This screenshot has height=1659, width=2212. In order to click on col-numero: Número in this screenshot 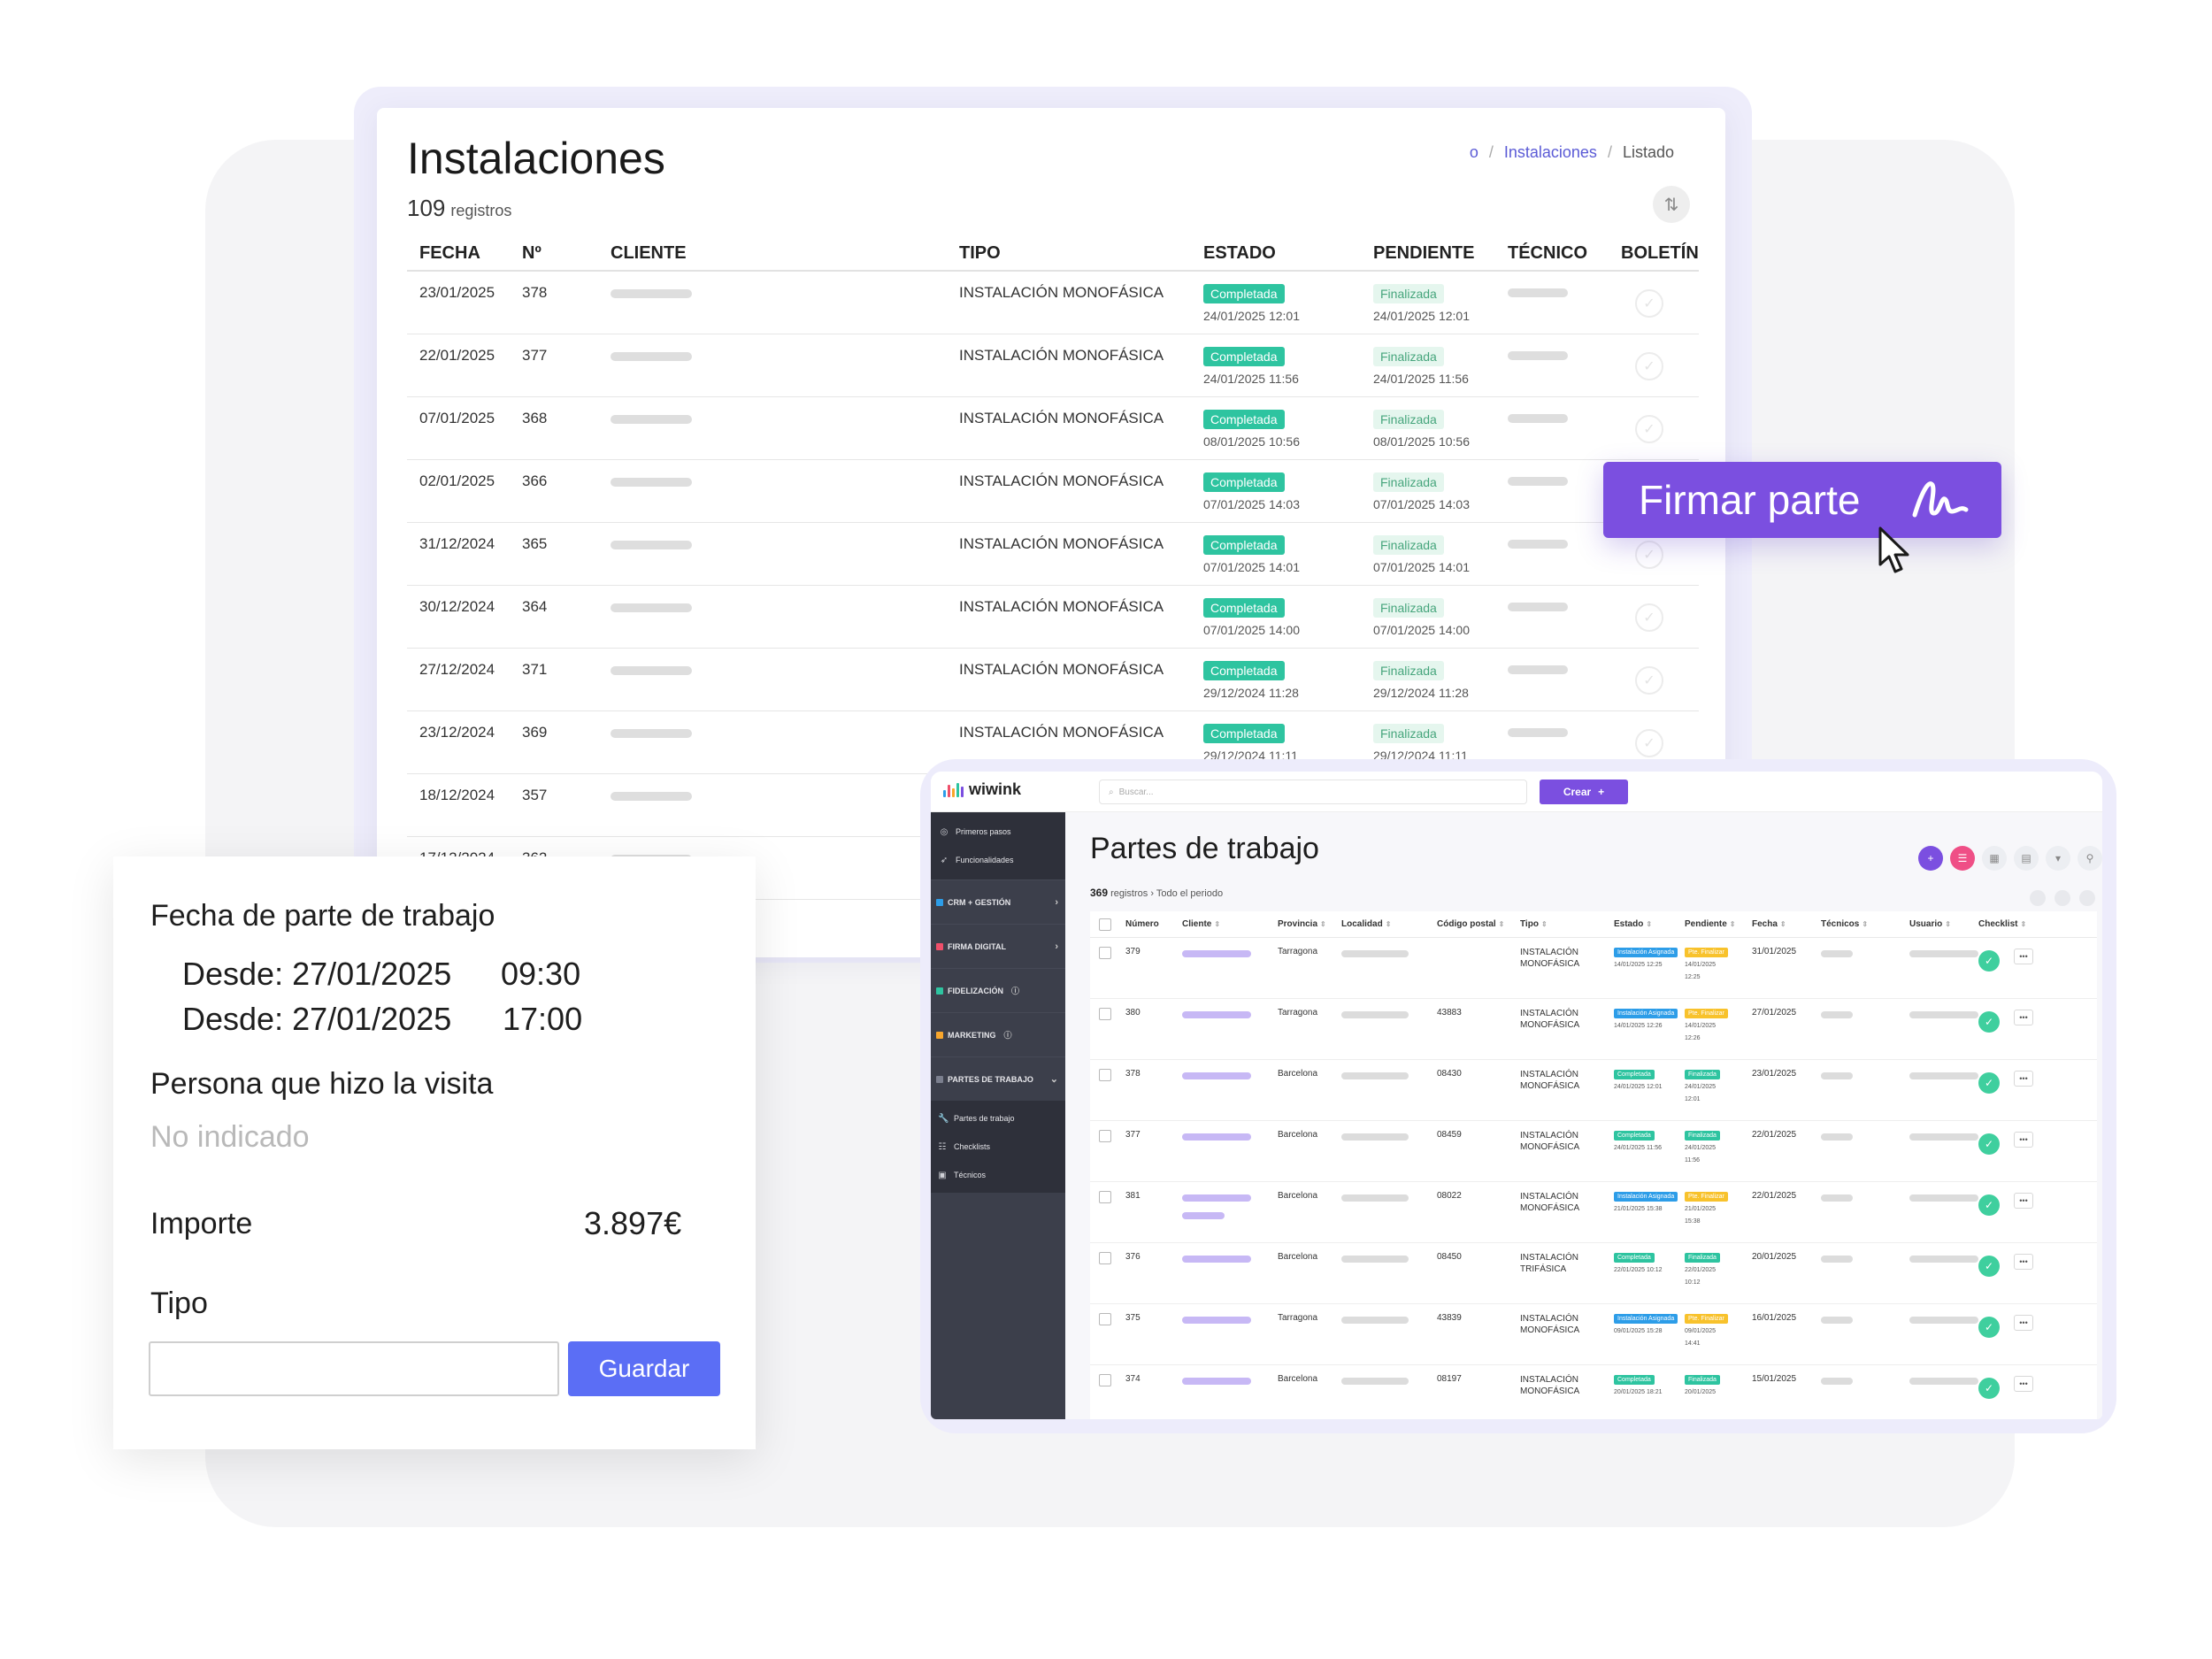, I will do `click(1154, 924)`.